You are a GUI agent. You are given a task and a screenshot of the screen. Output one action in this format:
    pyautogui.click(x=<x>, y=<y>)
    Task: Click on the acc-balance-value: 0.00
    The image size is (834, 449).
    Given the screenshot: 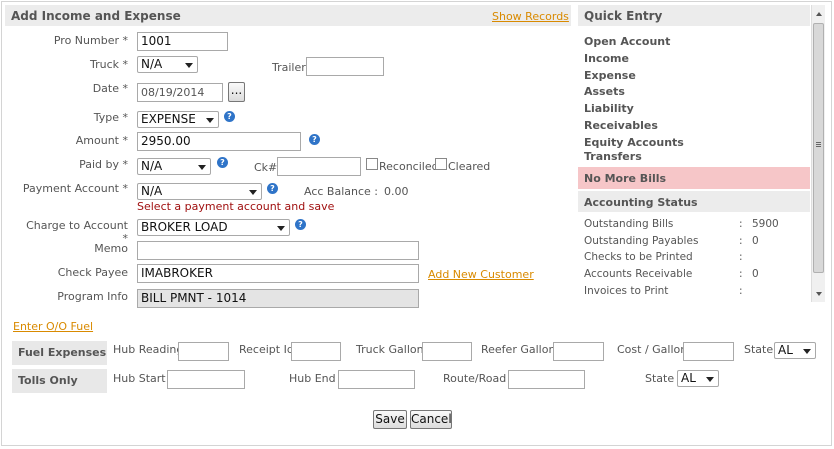 What is the action you would take?
    pyautogui.click(x=396, y=191)
    